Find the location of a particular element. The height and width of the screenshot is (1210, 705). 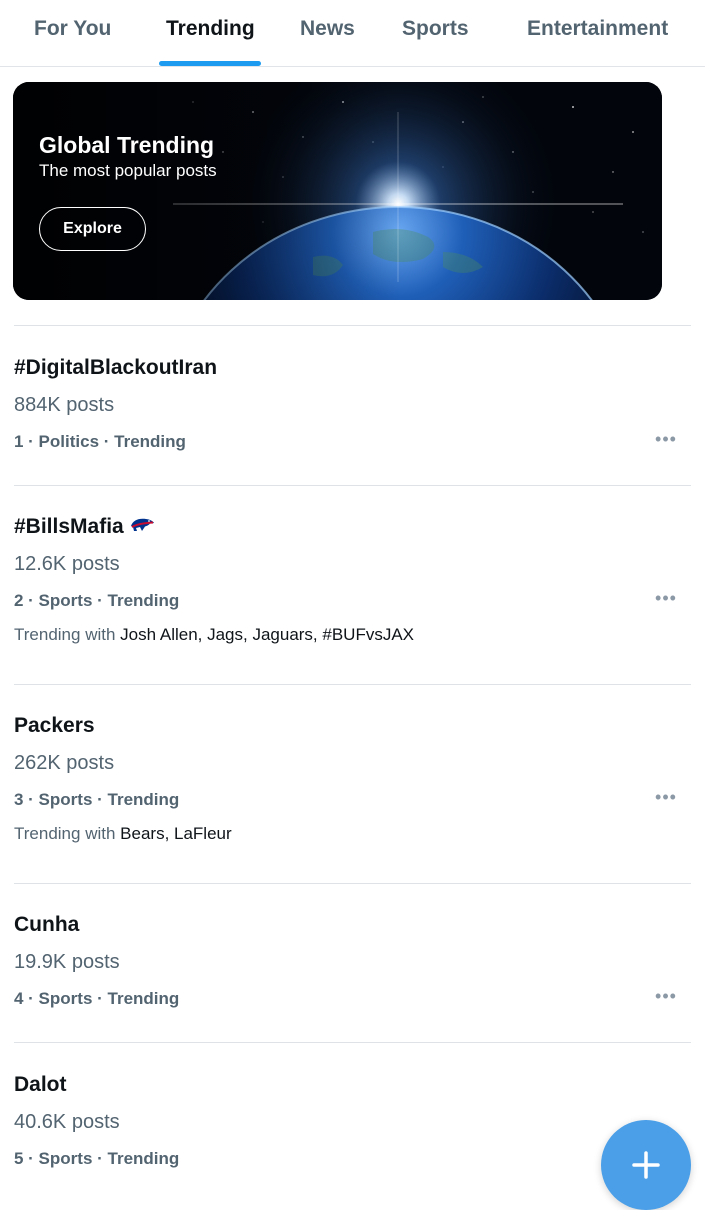

explore-button: Explore is located at coordinates (92, 229).